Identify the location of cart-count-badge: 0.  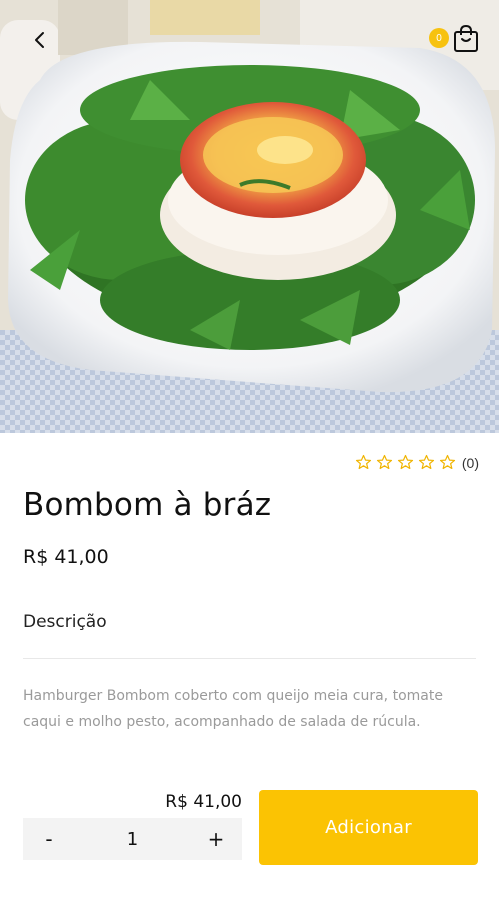
(439, 38).